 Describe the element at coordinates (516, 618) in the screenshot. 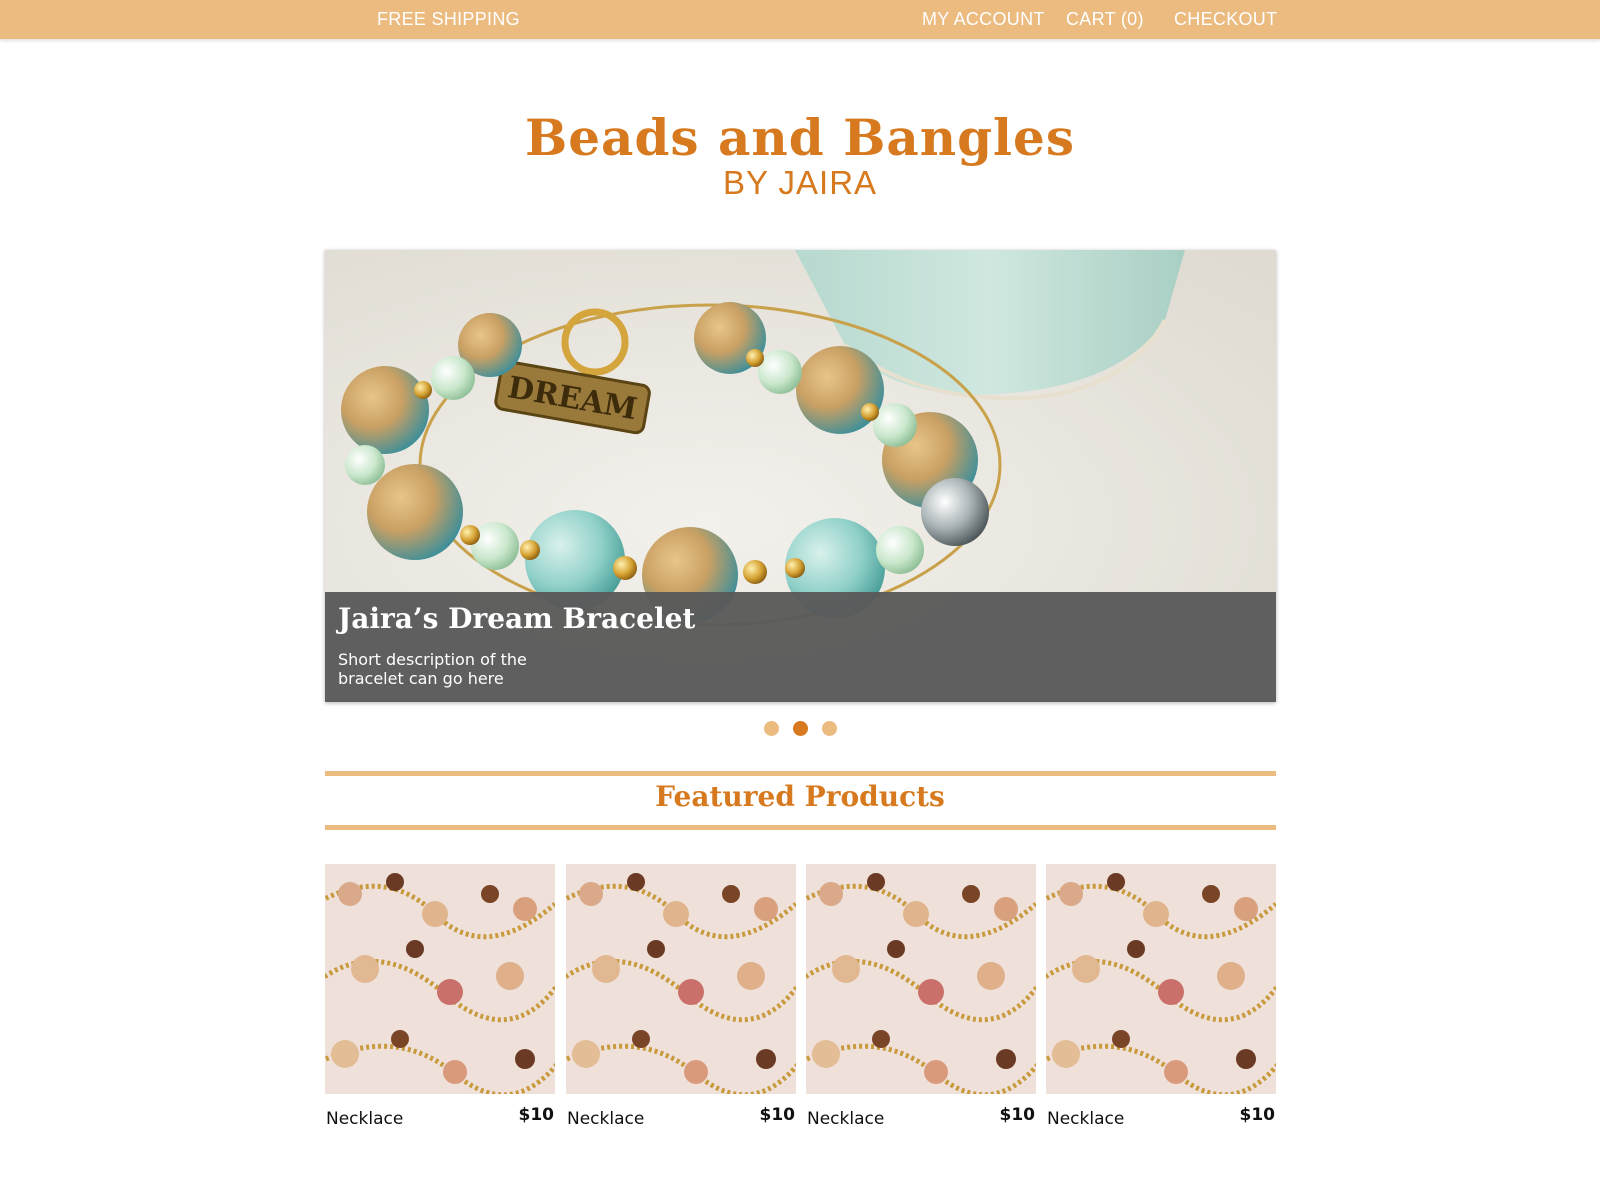

I see `hero-caption-title: Jaira’s Dream Bracelet` at that location.